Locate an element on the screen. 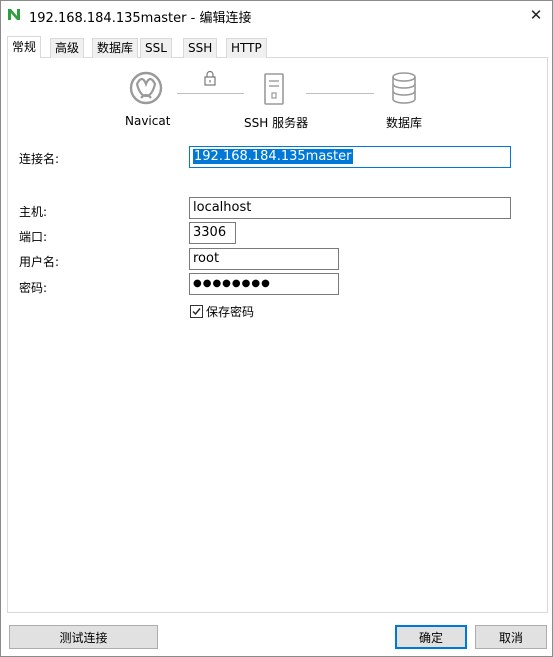 The image size is (553, 657). checkmark-icon is located at coordinates (196, 312).